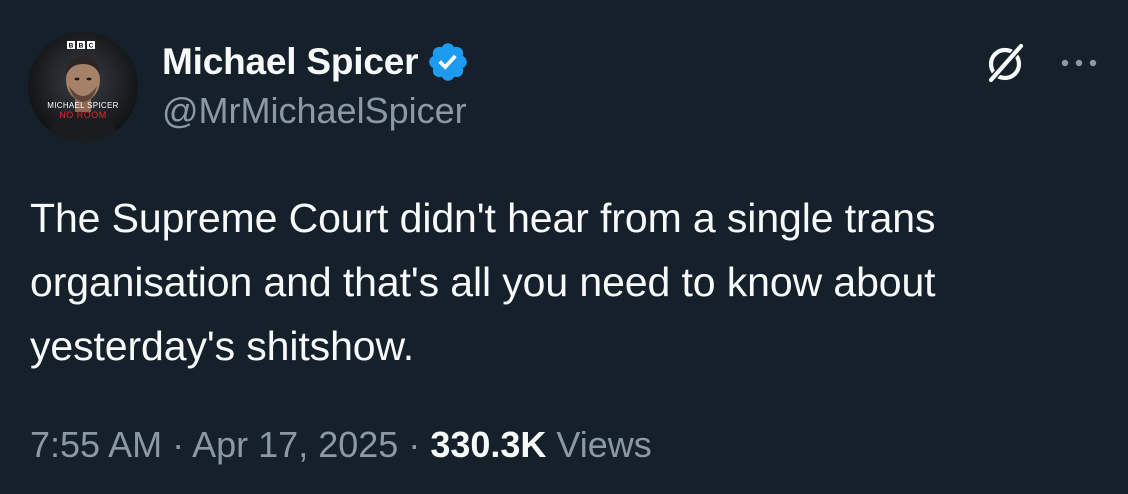 This screenshot has width=1128, height=494. Describe the element at coordinates (314, 111) in the screenshot. I see `user-handle: @MrMichaelSpicer` at that location.